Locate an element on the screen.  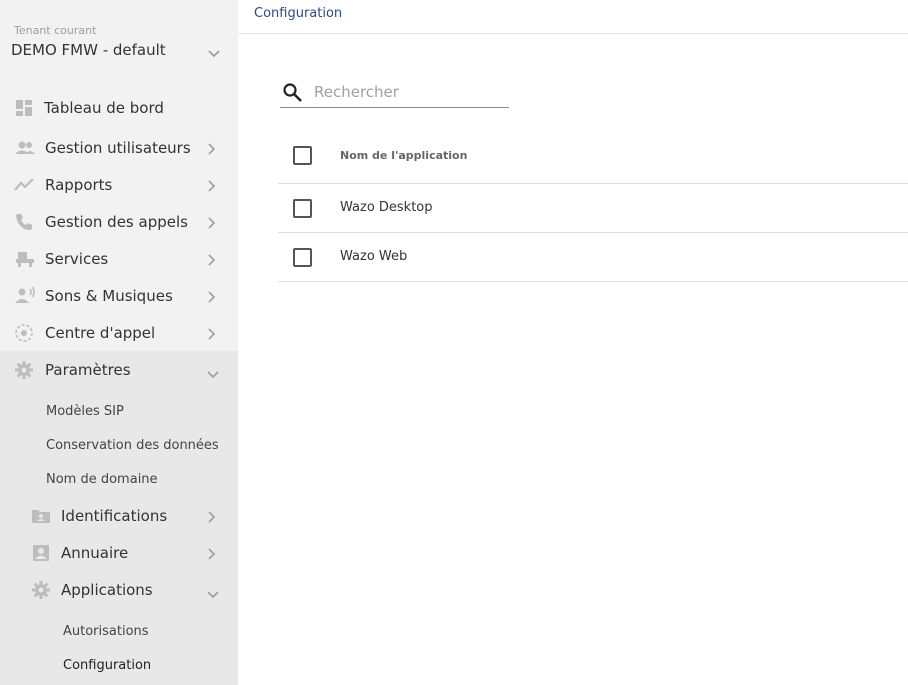
top-bar: Configuration is located at coordinates (573, 17).